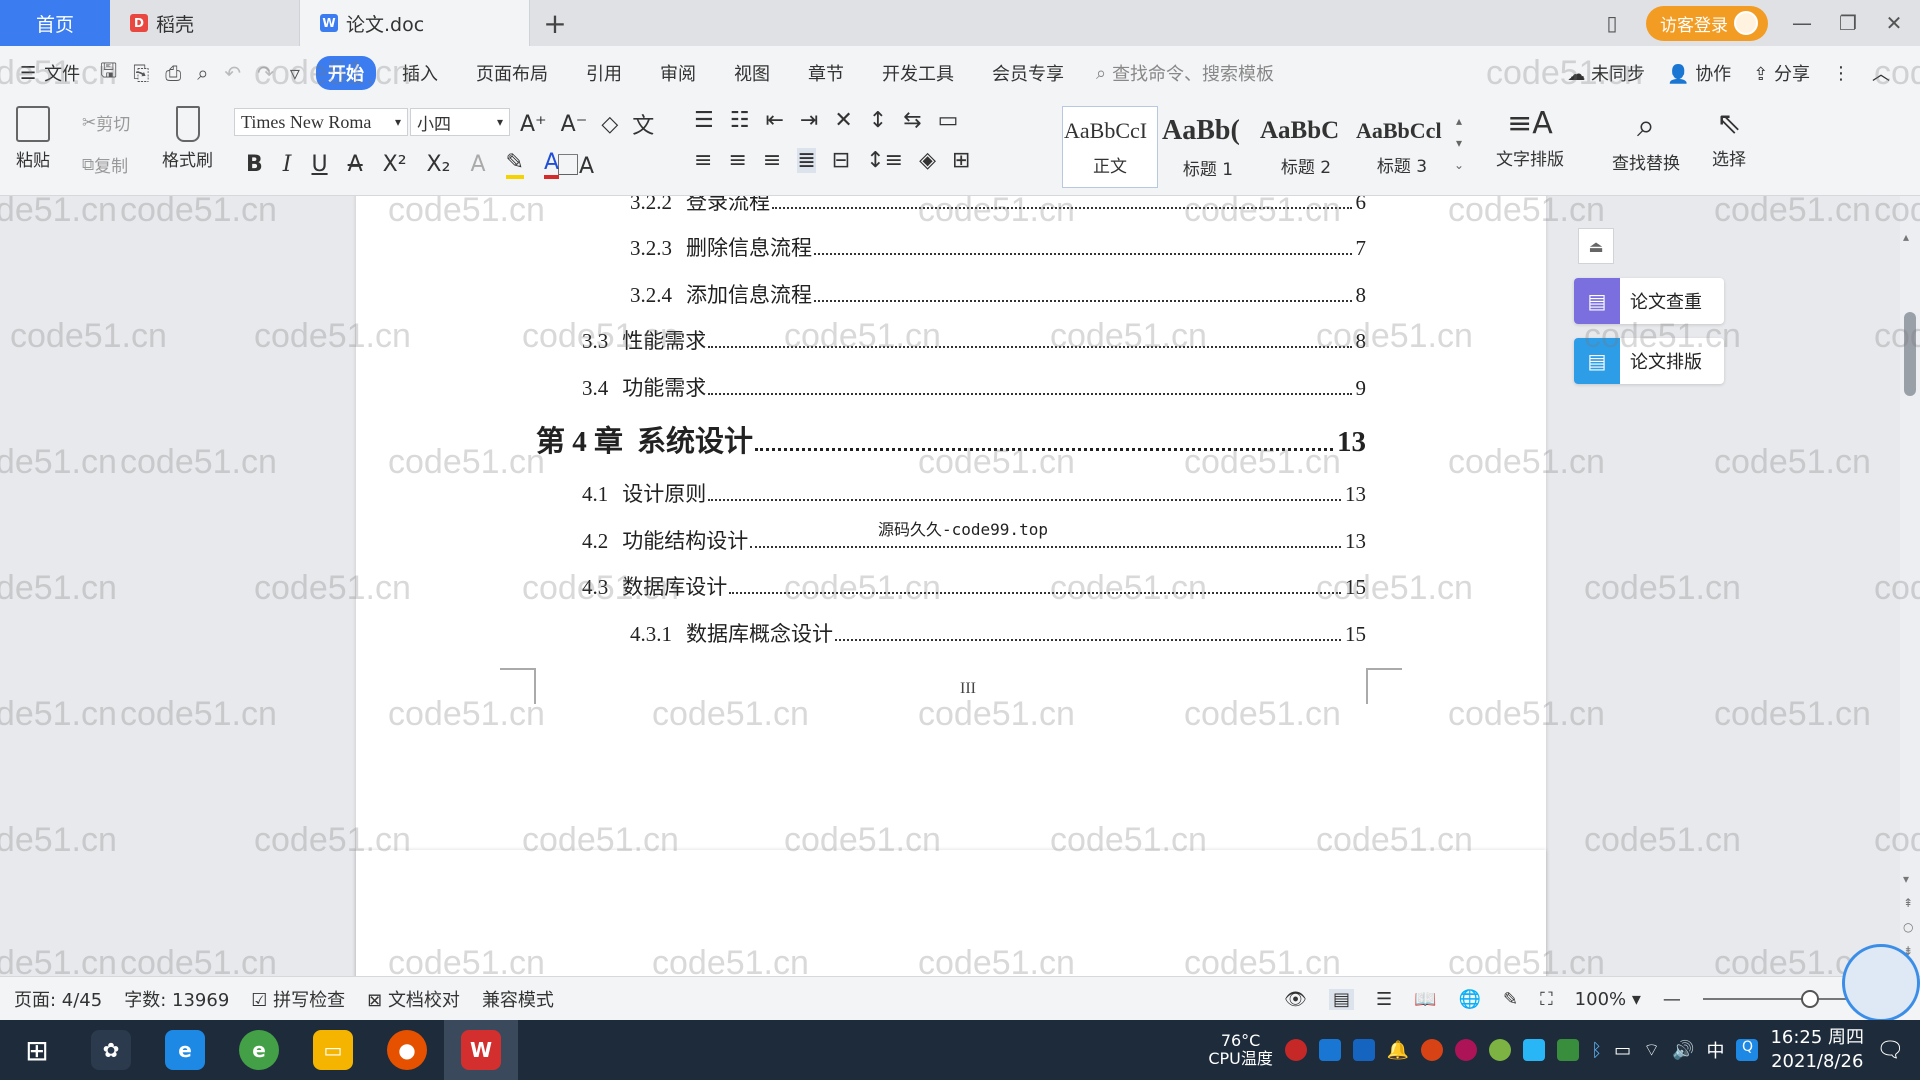 The height and width of the screenshot is (1080, 1920). I want to click on tab-ruler-icon: ▭, so click(948, 120).